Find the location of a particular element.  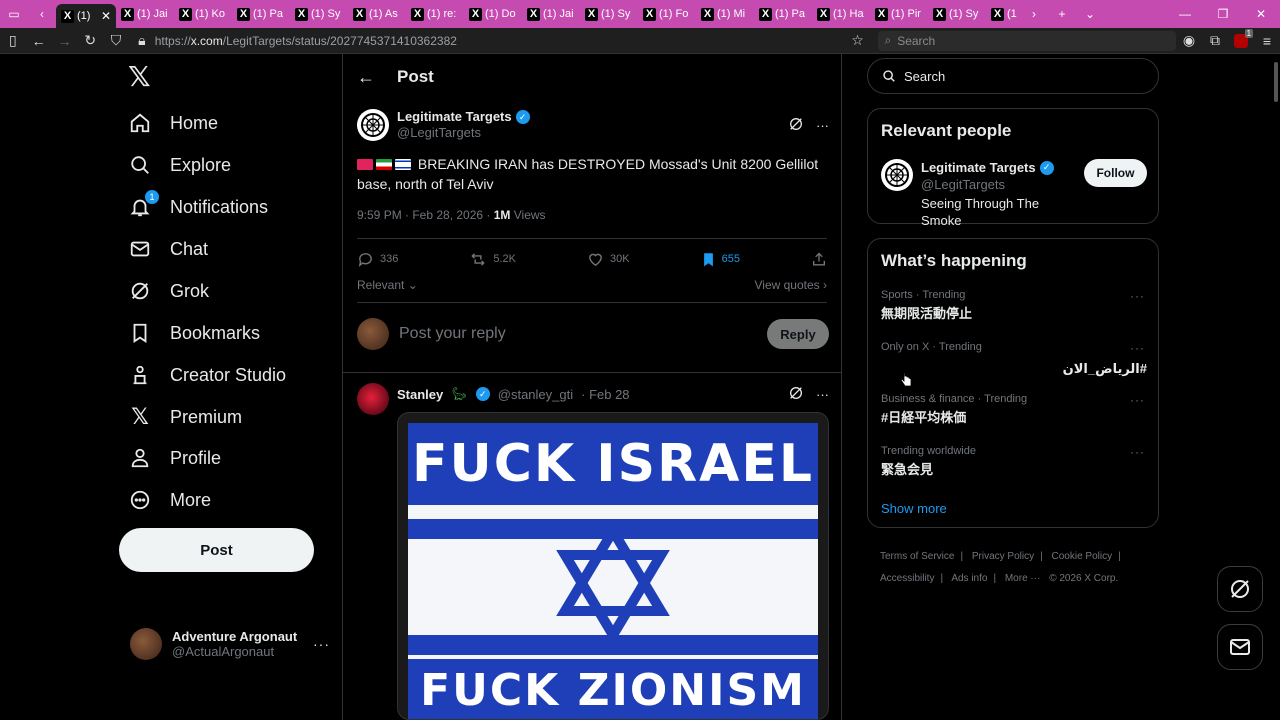

close-window-icon: ✕ is located at coordinates (1261, 14).